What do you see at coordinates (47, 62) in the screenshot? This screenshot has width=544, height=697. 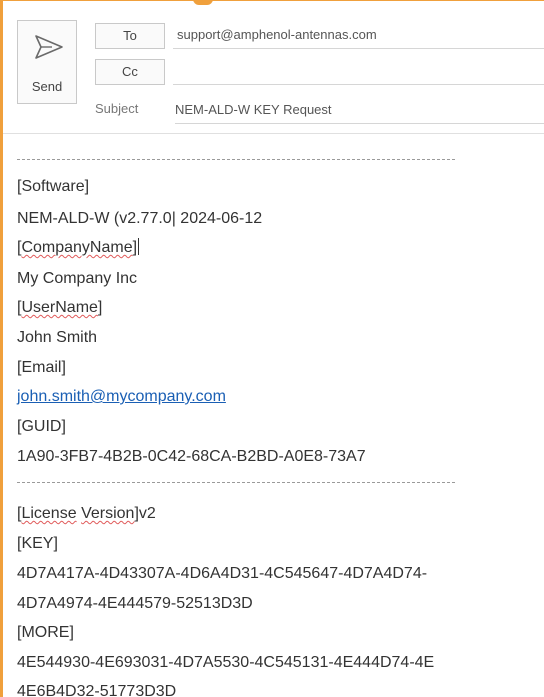 I see `send-button: Send` at bounding box center [47, 62].